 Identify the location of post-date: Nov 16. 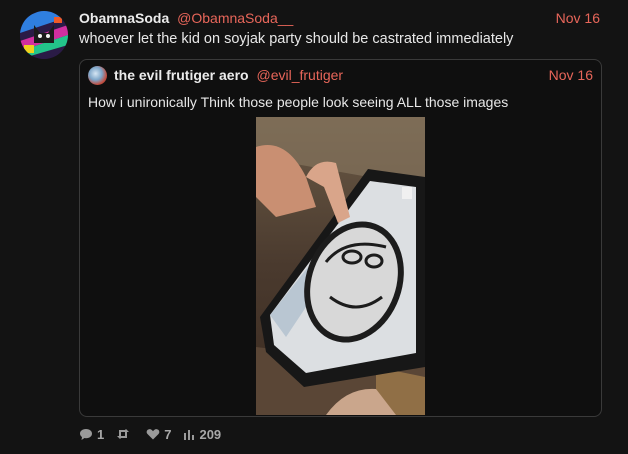
(578, 18).